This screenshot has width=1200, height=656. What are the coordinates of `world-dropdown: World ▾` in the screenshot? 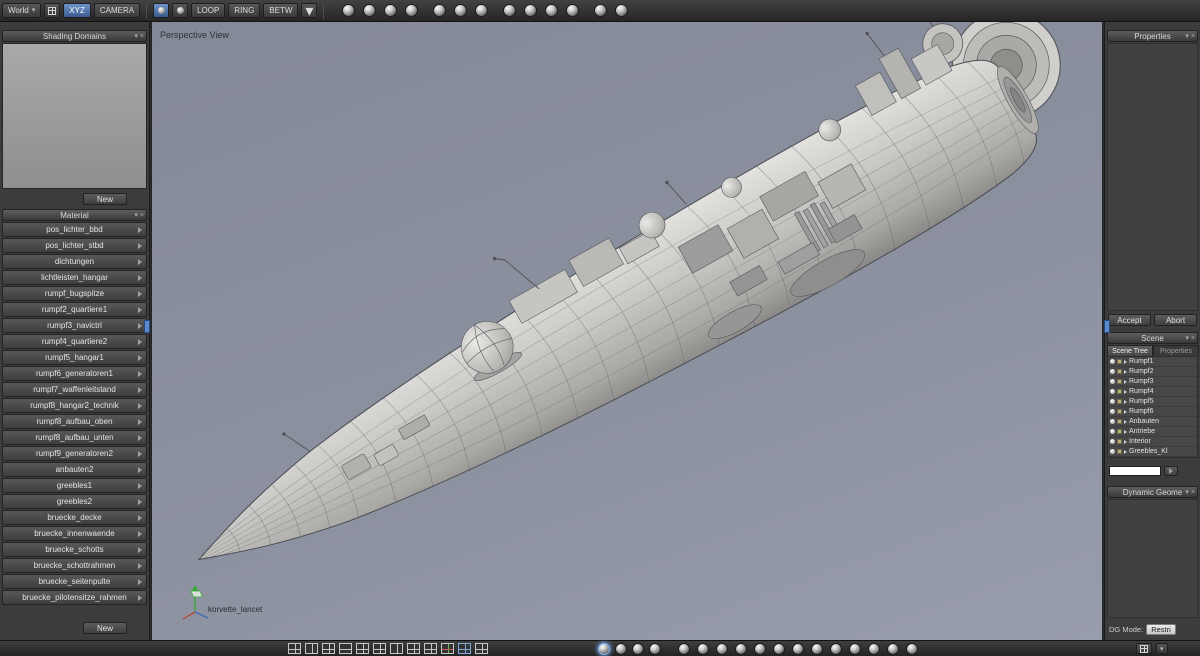 It's located at (22, 10).